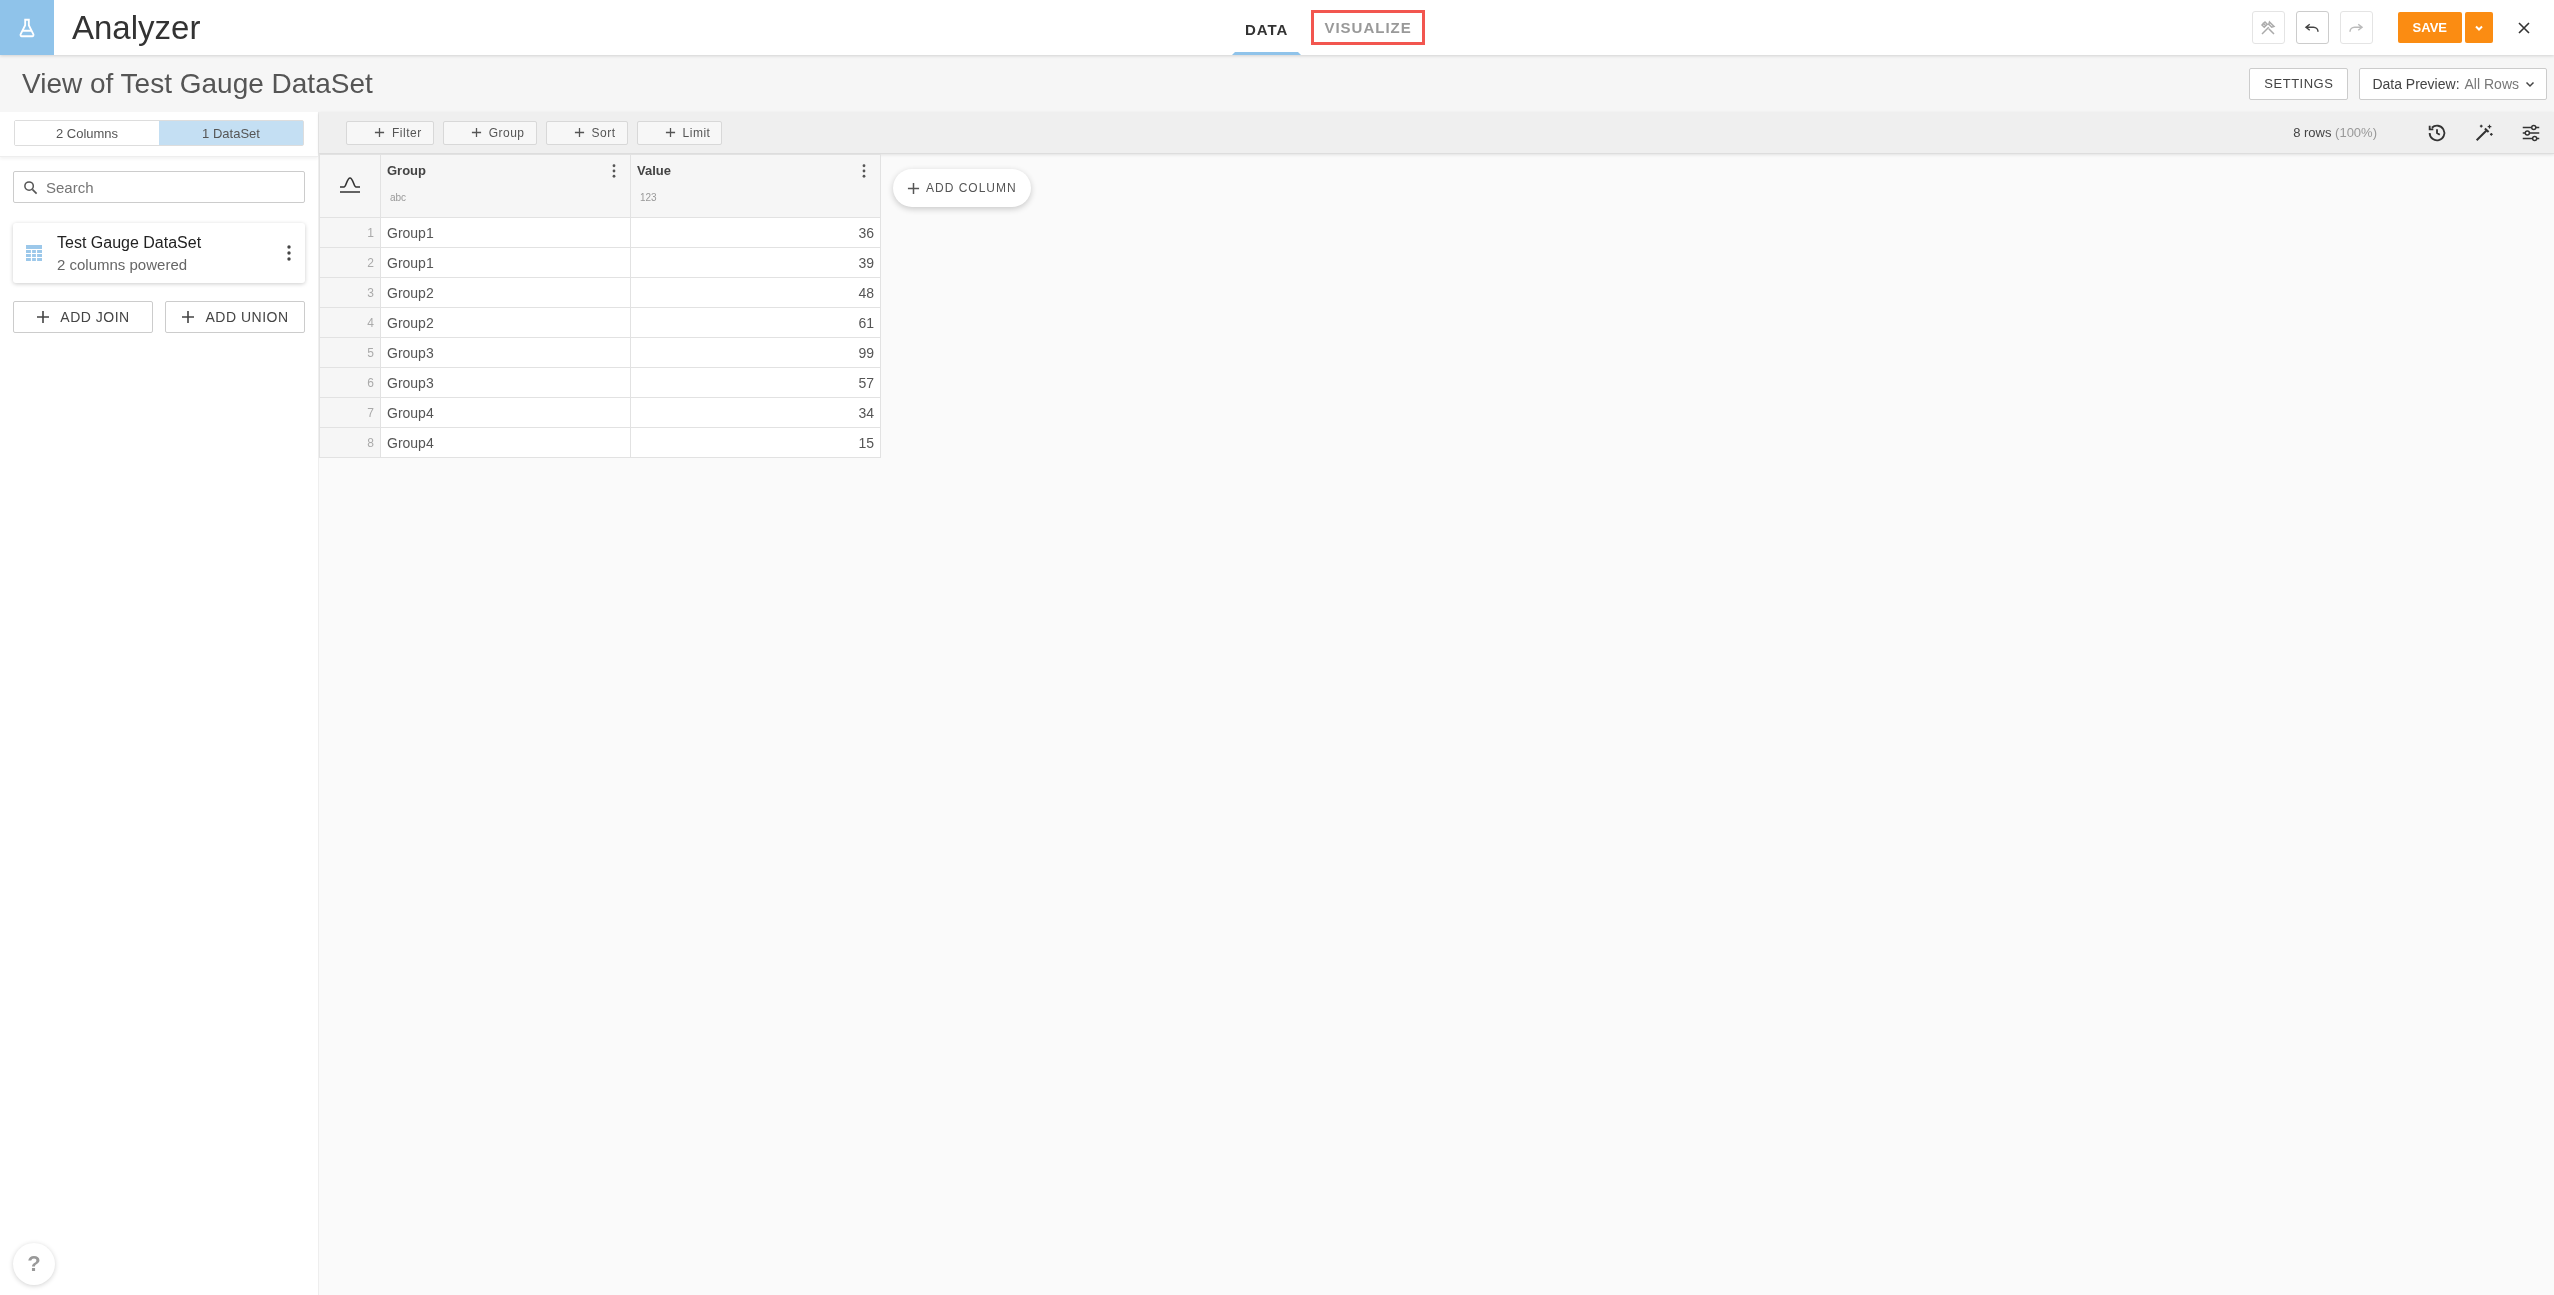 The width and height of the screenshot is (2554, 1295). What do you see at coordinates (197, 83) in the screenshot?
I see `page-title: View of Test Gauge DataSet` at bounding box center [197, 83].